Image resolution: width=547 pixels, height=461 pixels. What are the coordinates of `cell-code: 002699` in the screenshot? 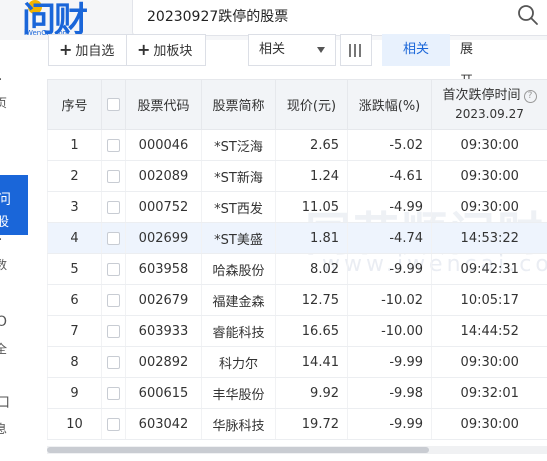 It's located at (163, 238).